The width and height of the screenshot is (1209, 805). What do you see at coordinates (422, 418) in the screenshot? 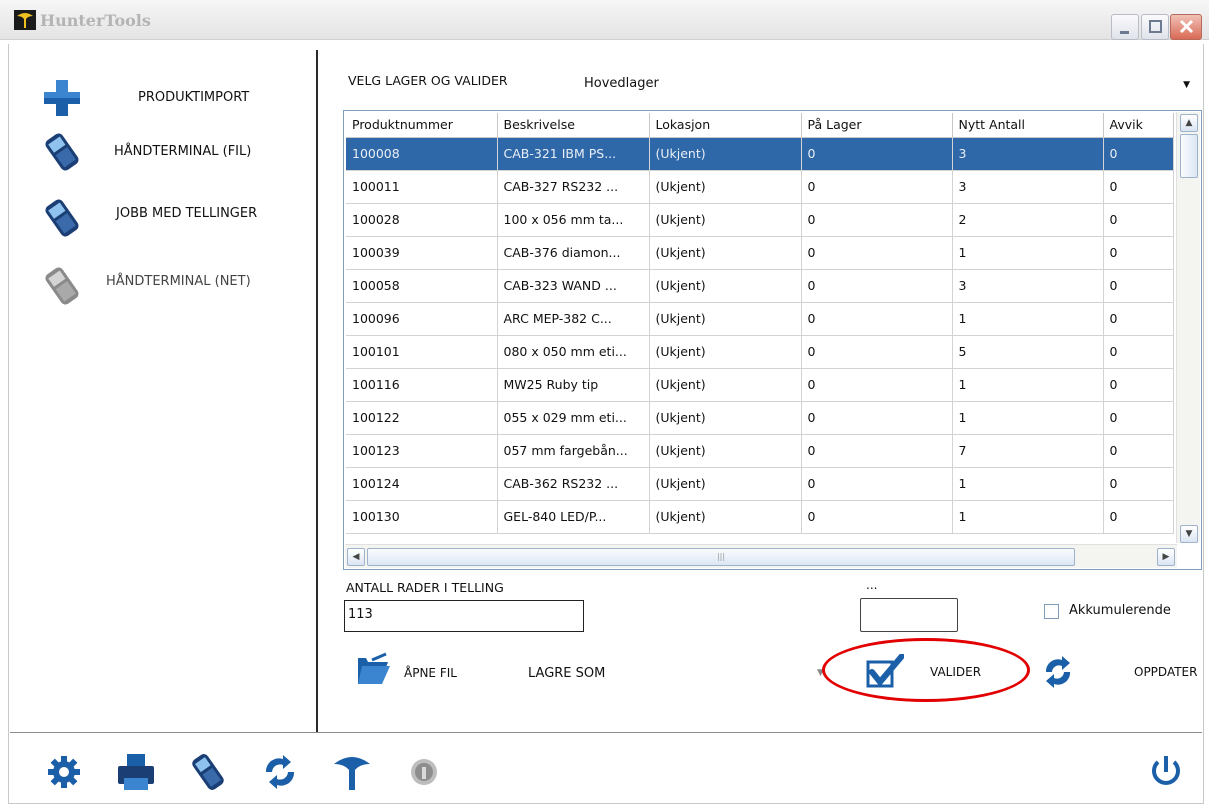
I see `table-cell: 100122` at bounding box center [422, 418].